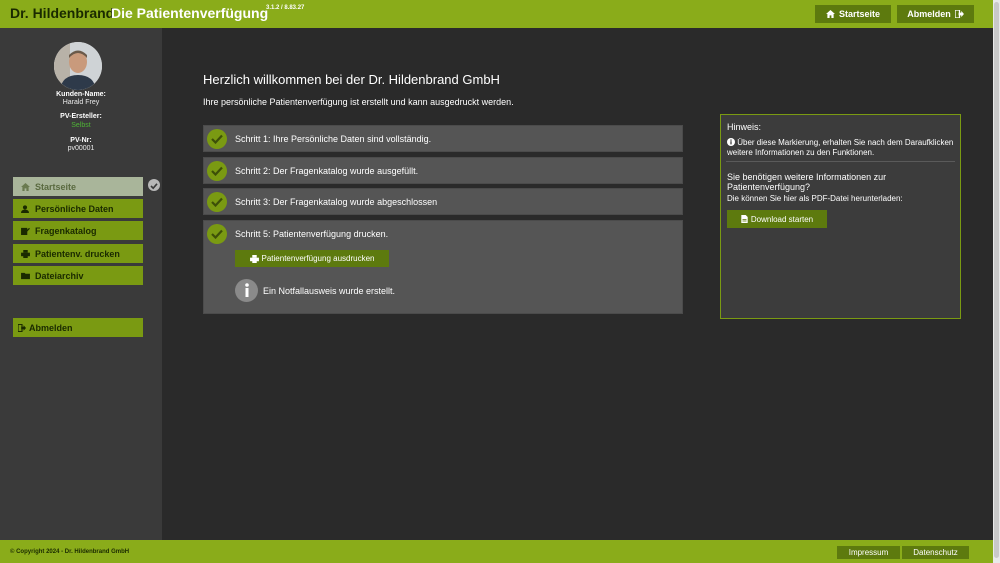  I want to click on file-pdf-icon, so click(744, 219).